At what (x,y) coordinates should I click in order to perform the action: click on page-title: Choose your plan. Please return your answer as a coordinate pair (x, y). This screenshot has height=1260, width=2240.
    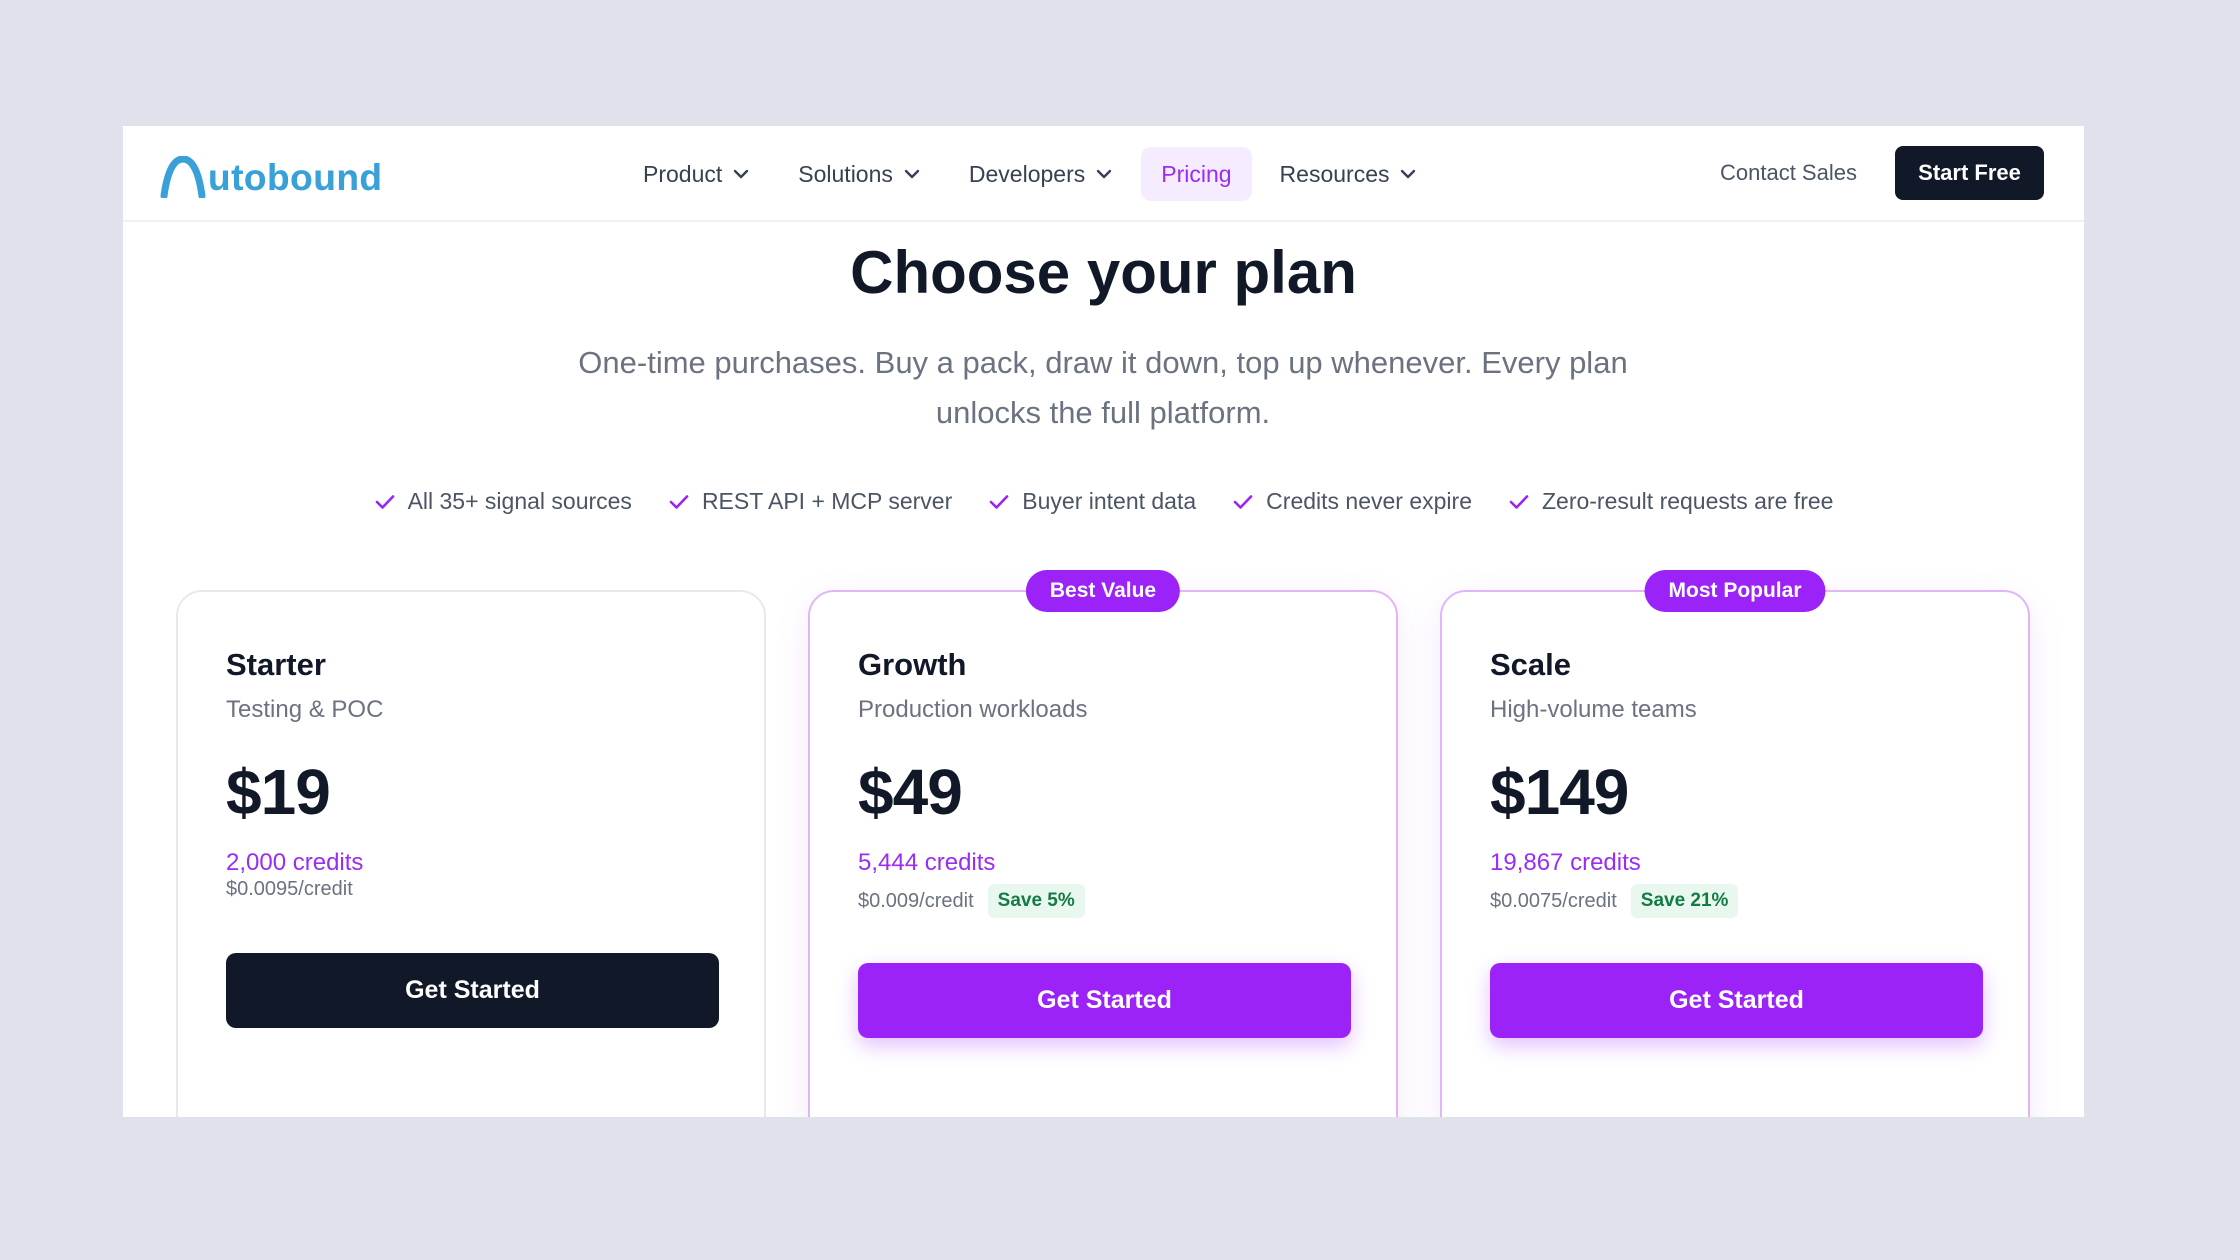
    Looking at the image, I should click on (1103, 272).